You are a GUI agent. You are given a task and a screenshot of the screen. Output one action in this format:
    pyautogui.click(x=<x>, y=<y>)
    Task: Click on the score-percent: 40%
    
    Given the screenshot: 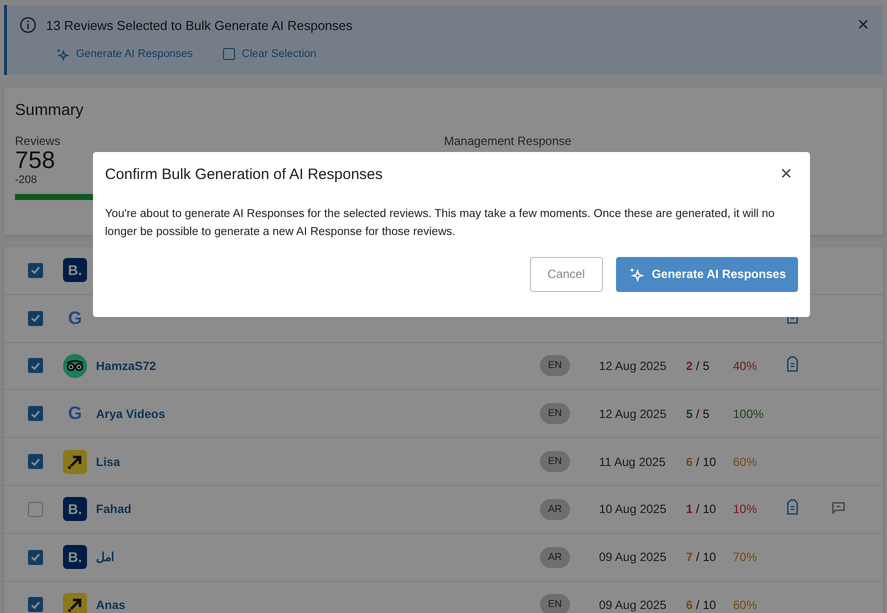 What is the action you would take?
    pyautogui.click(x=745, y=365)
    